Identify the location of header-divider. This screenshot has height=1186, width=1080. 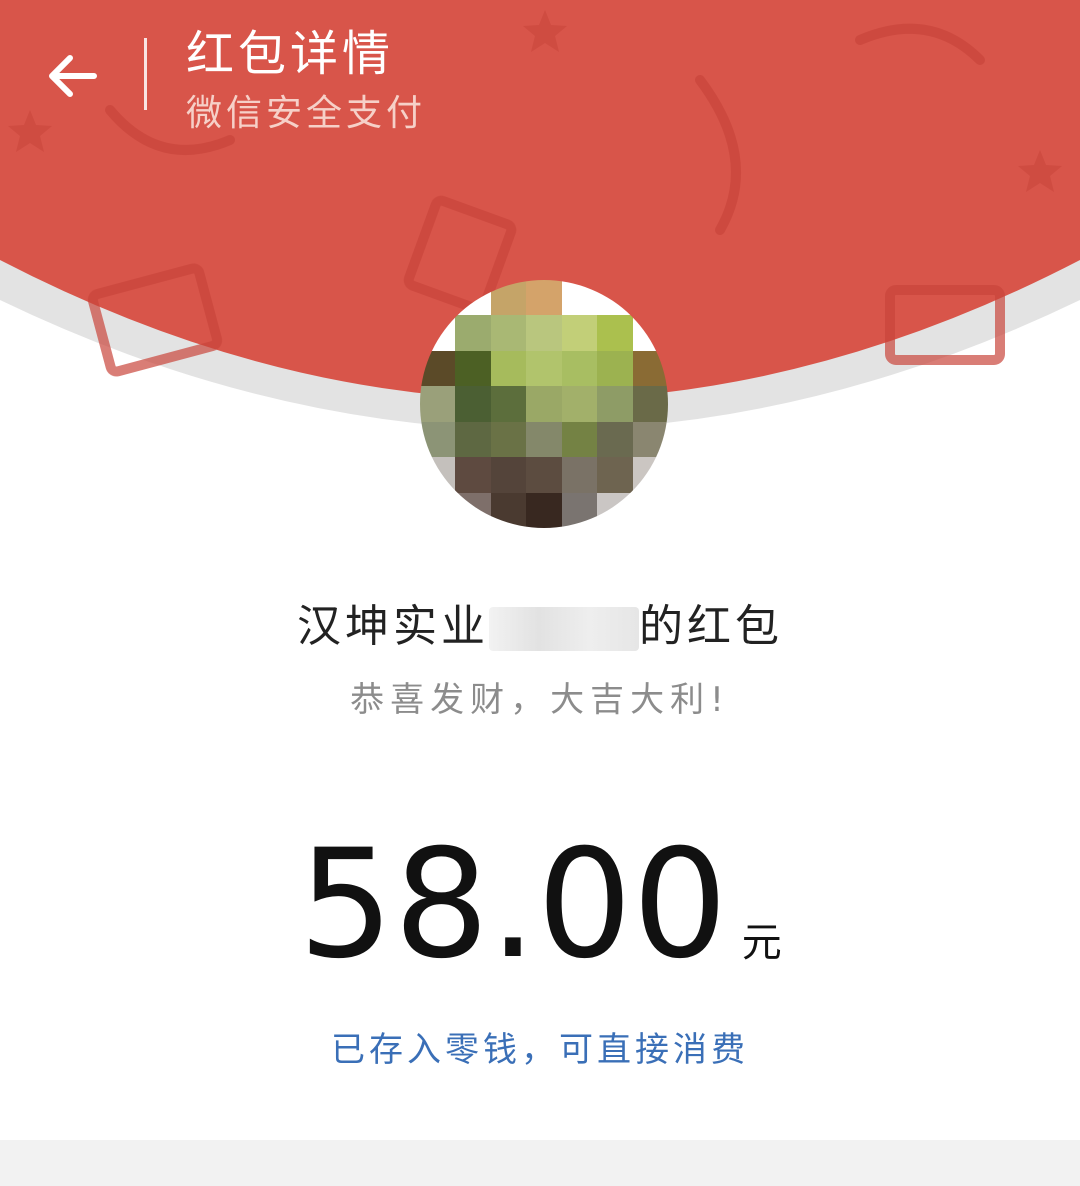
(145, 74).